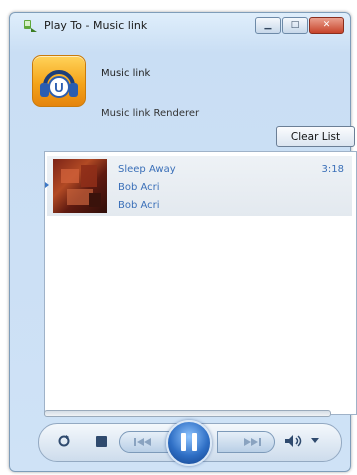  I want to click on next-icon, so click(252, 442).